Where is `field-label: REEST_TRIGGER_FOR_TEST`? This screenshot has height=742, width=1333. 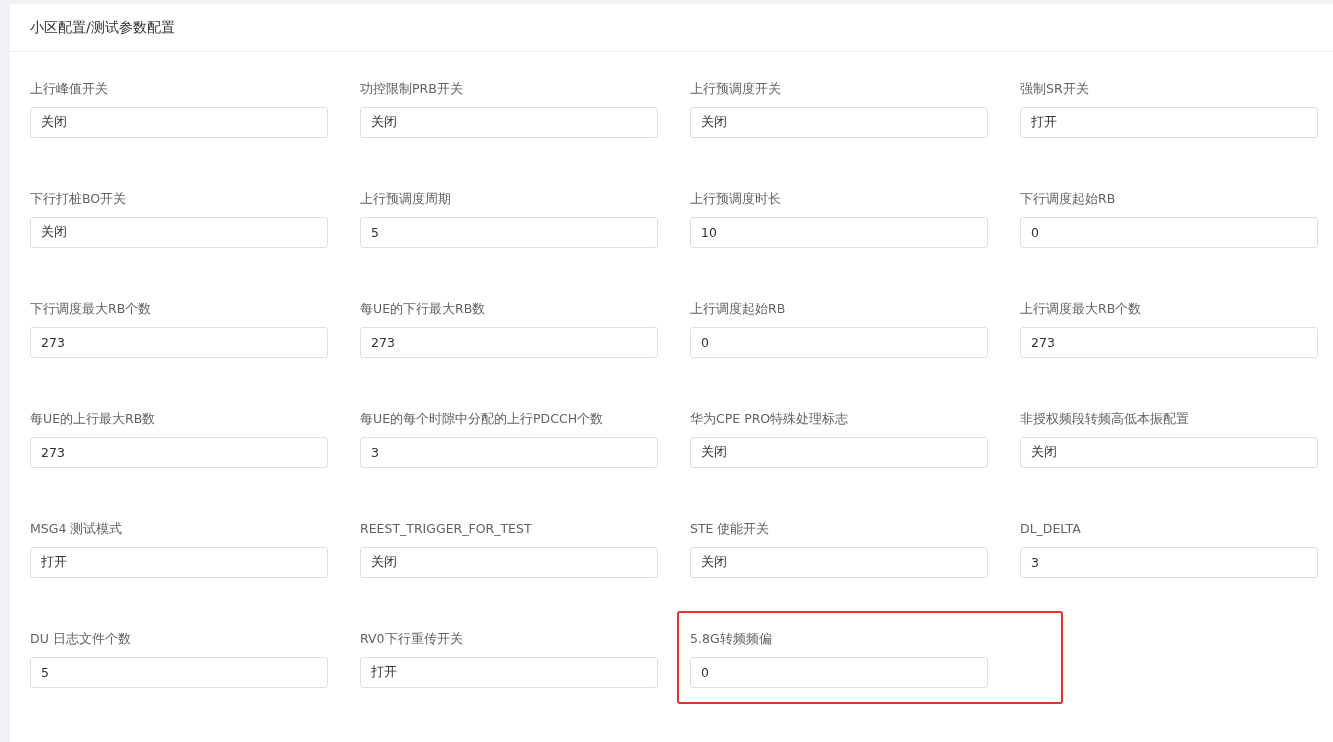
field-label: REEST_TRIGGER_FOR_TEST is located at coordinates (446, 529).